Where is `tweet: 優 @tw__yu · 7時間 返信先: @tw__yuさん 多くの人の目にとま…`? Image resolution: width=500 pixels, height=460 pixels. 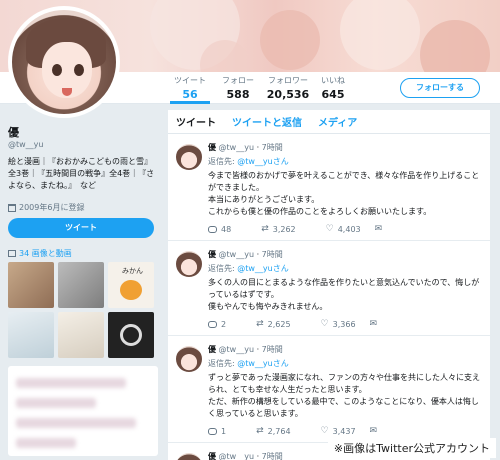 tweet: 優 @tw__yu · 7時間 返信先: @tw__yuさん 多くの人の目にとま… is located at coordinates (329, 288).